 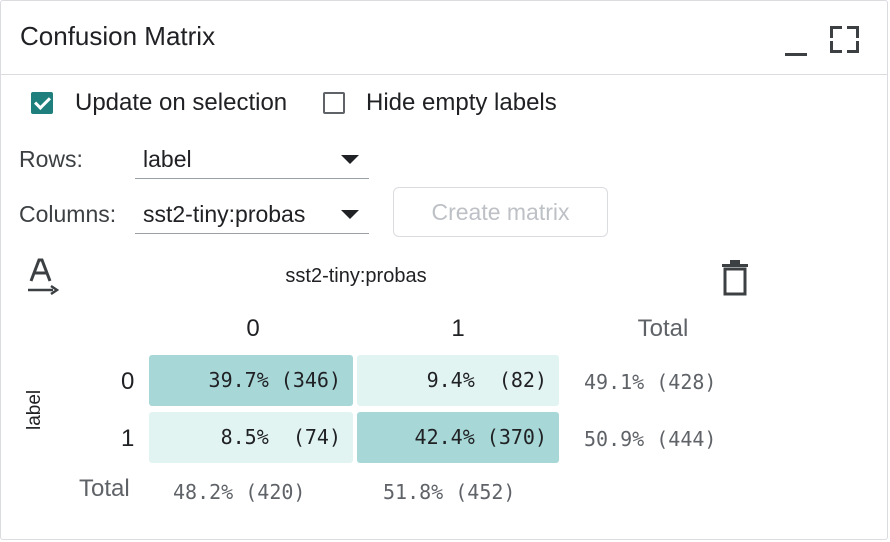 I want to click on column-header-total: Total, so click(x=663, y=328).